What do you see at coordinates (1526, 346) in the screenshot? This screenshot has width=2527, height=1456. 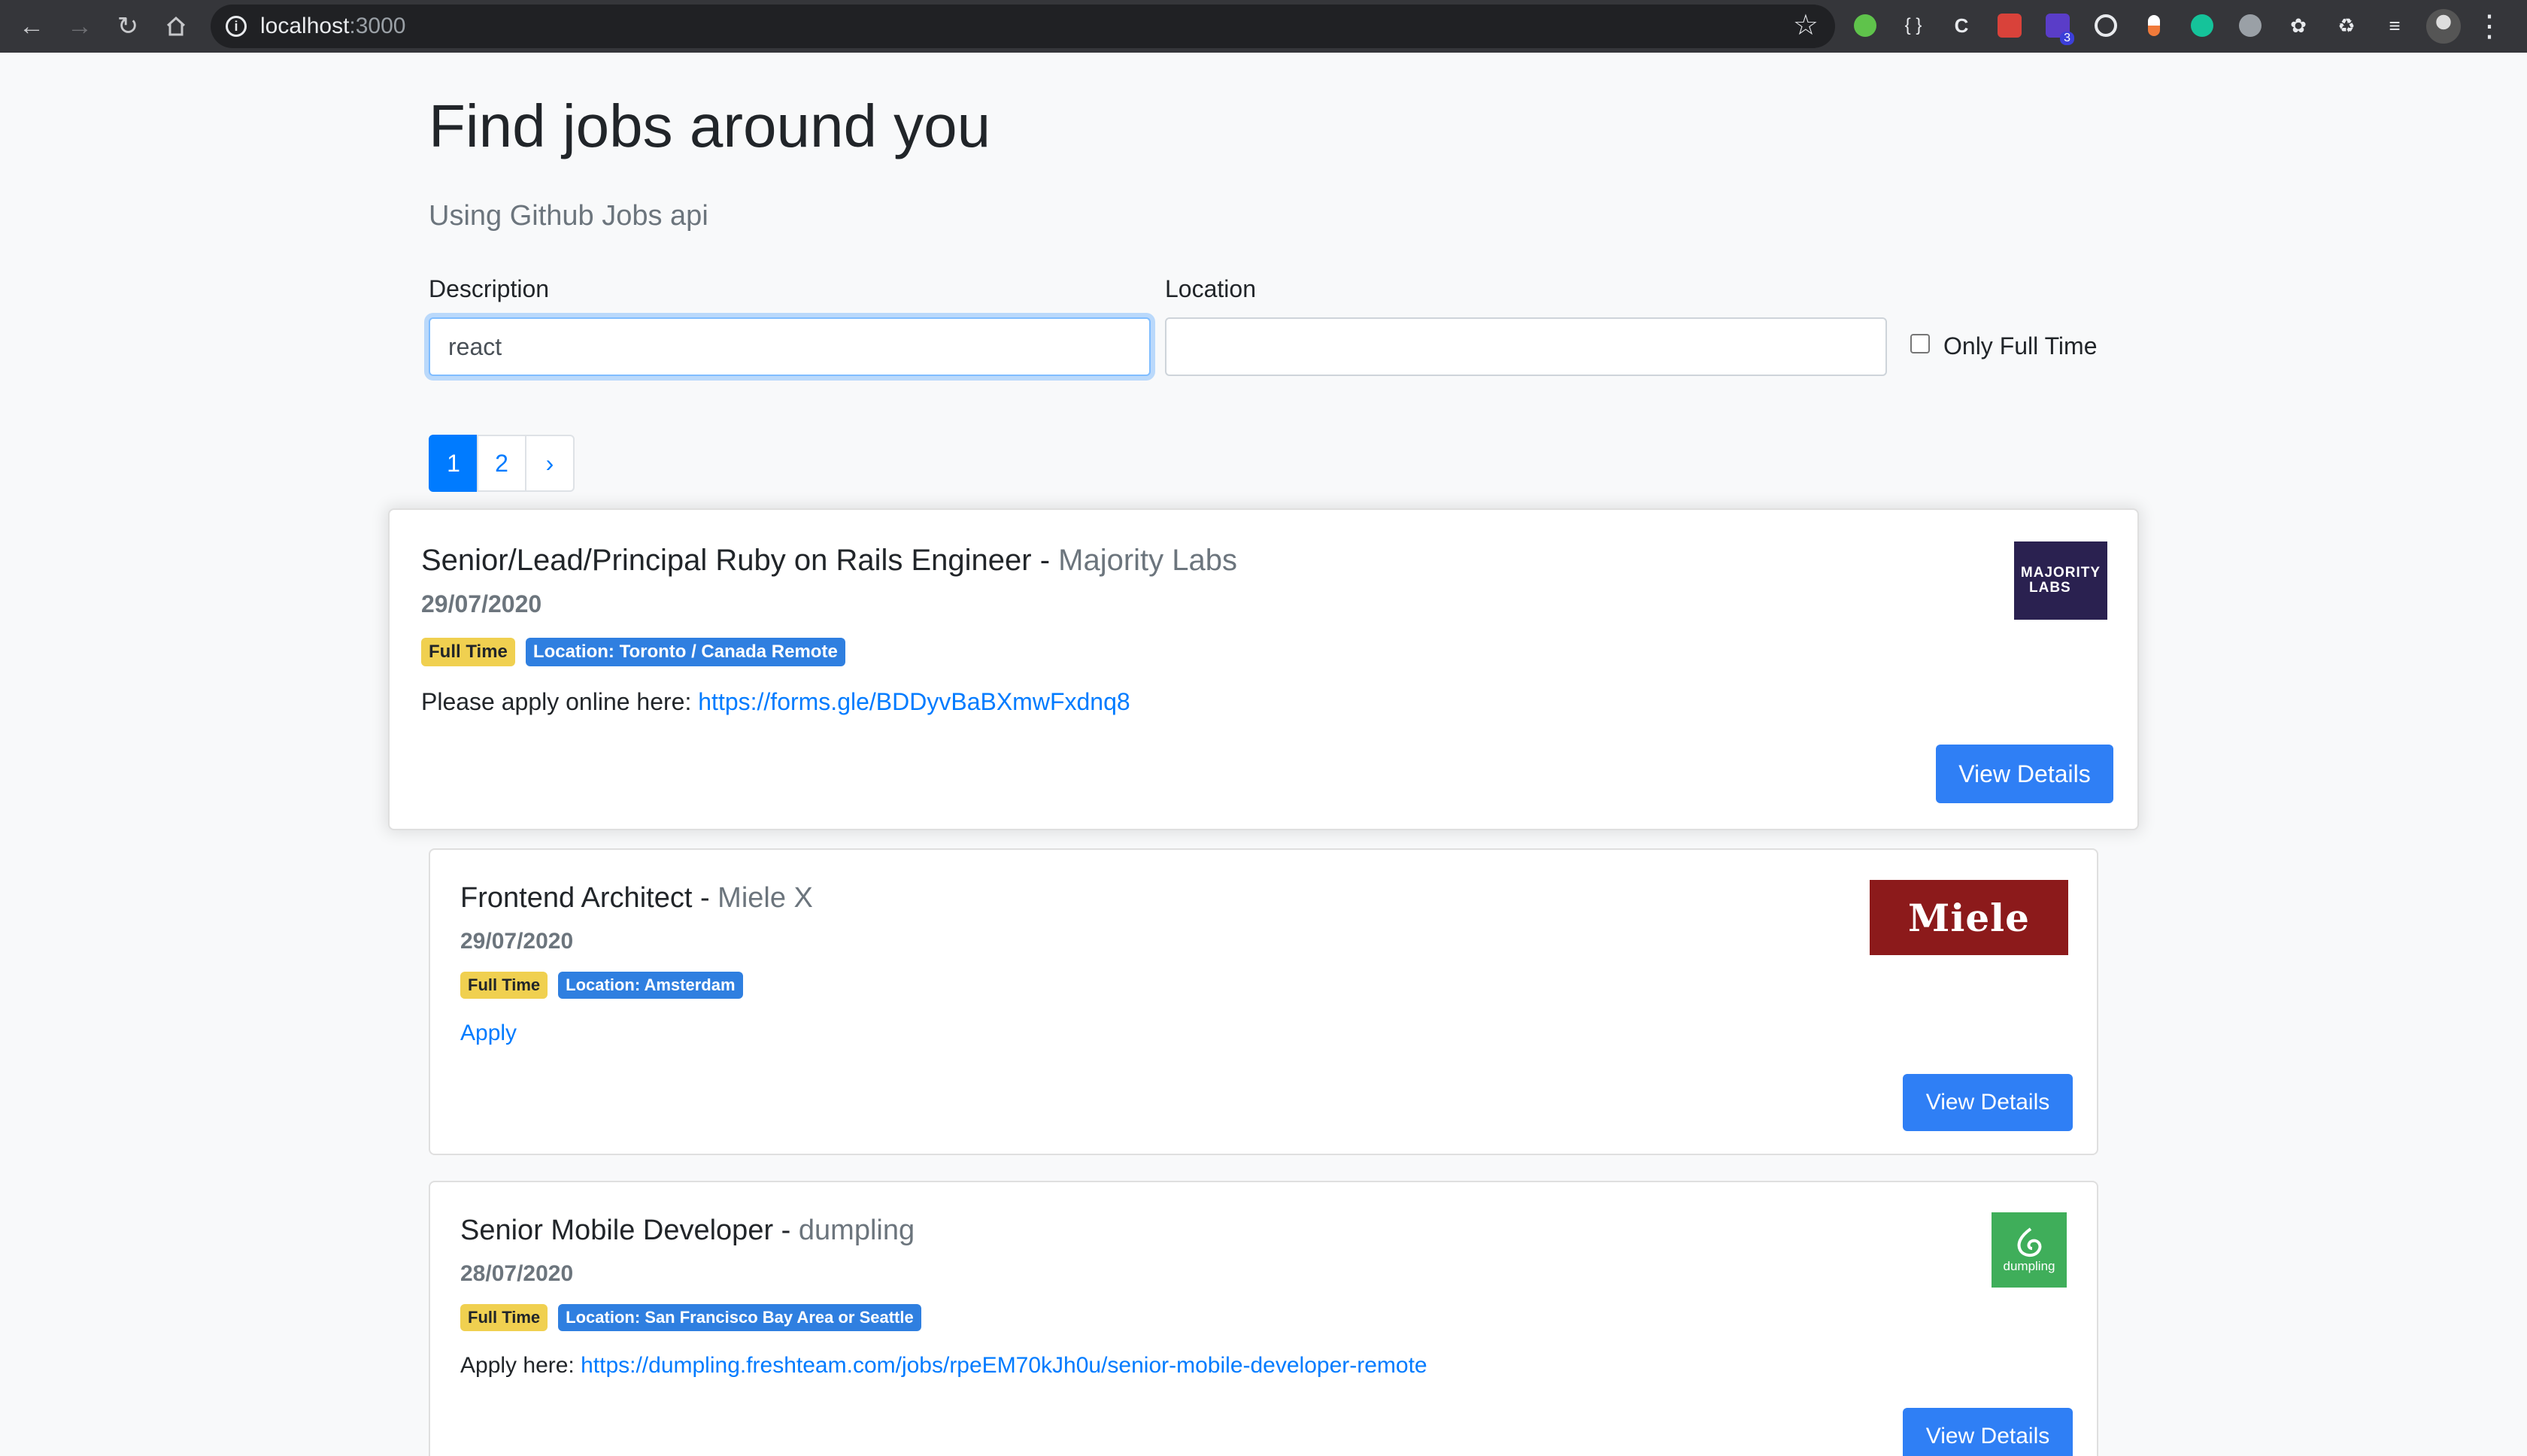 I see `location-input` at bounding box center [1526, 346].